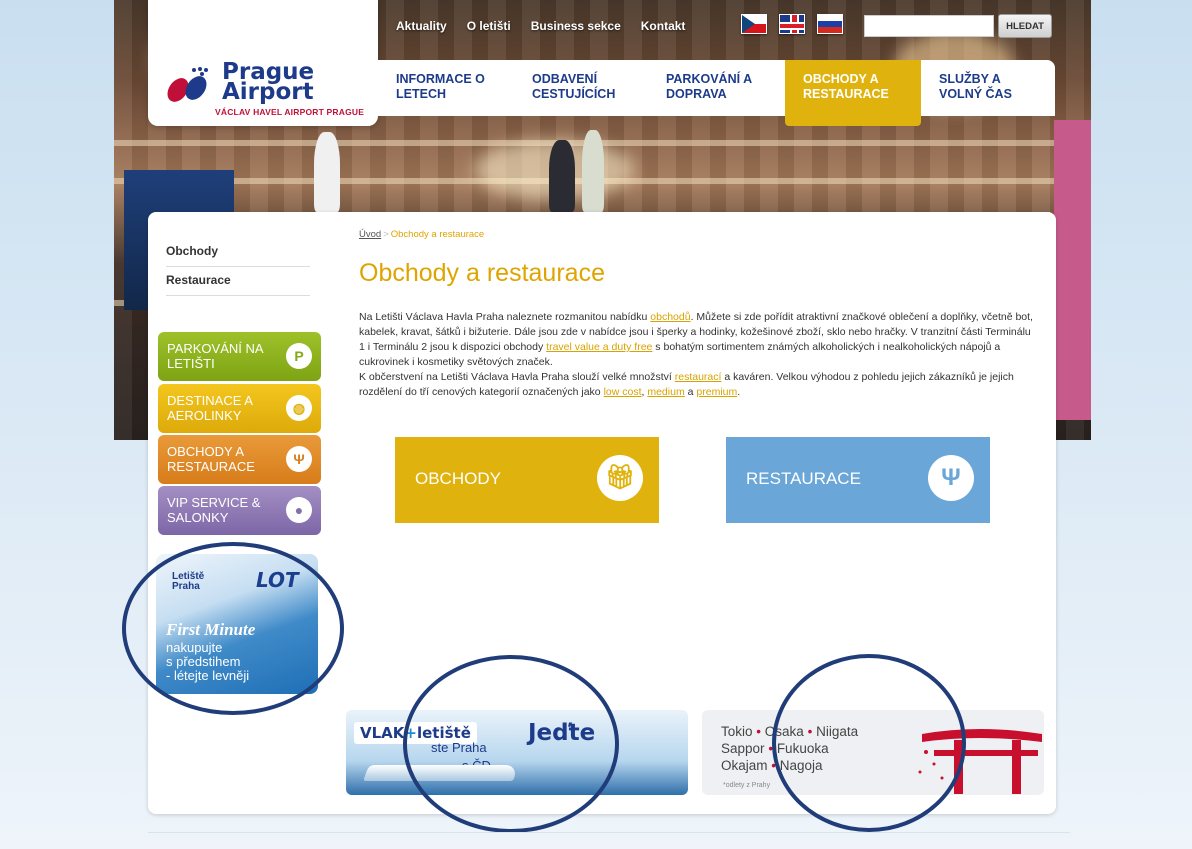 The height and width of the screenshot is (849, 1192). Describe the element at coordinates (268, 82) in the screenshot. I see `logo-text: Prague Airport` at that location.